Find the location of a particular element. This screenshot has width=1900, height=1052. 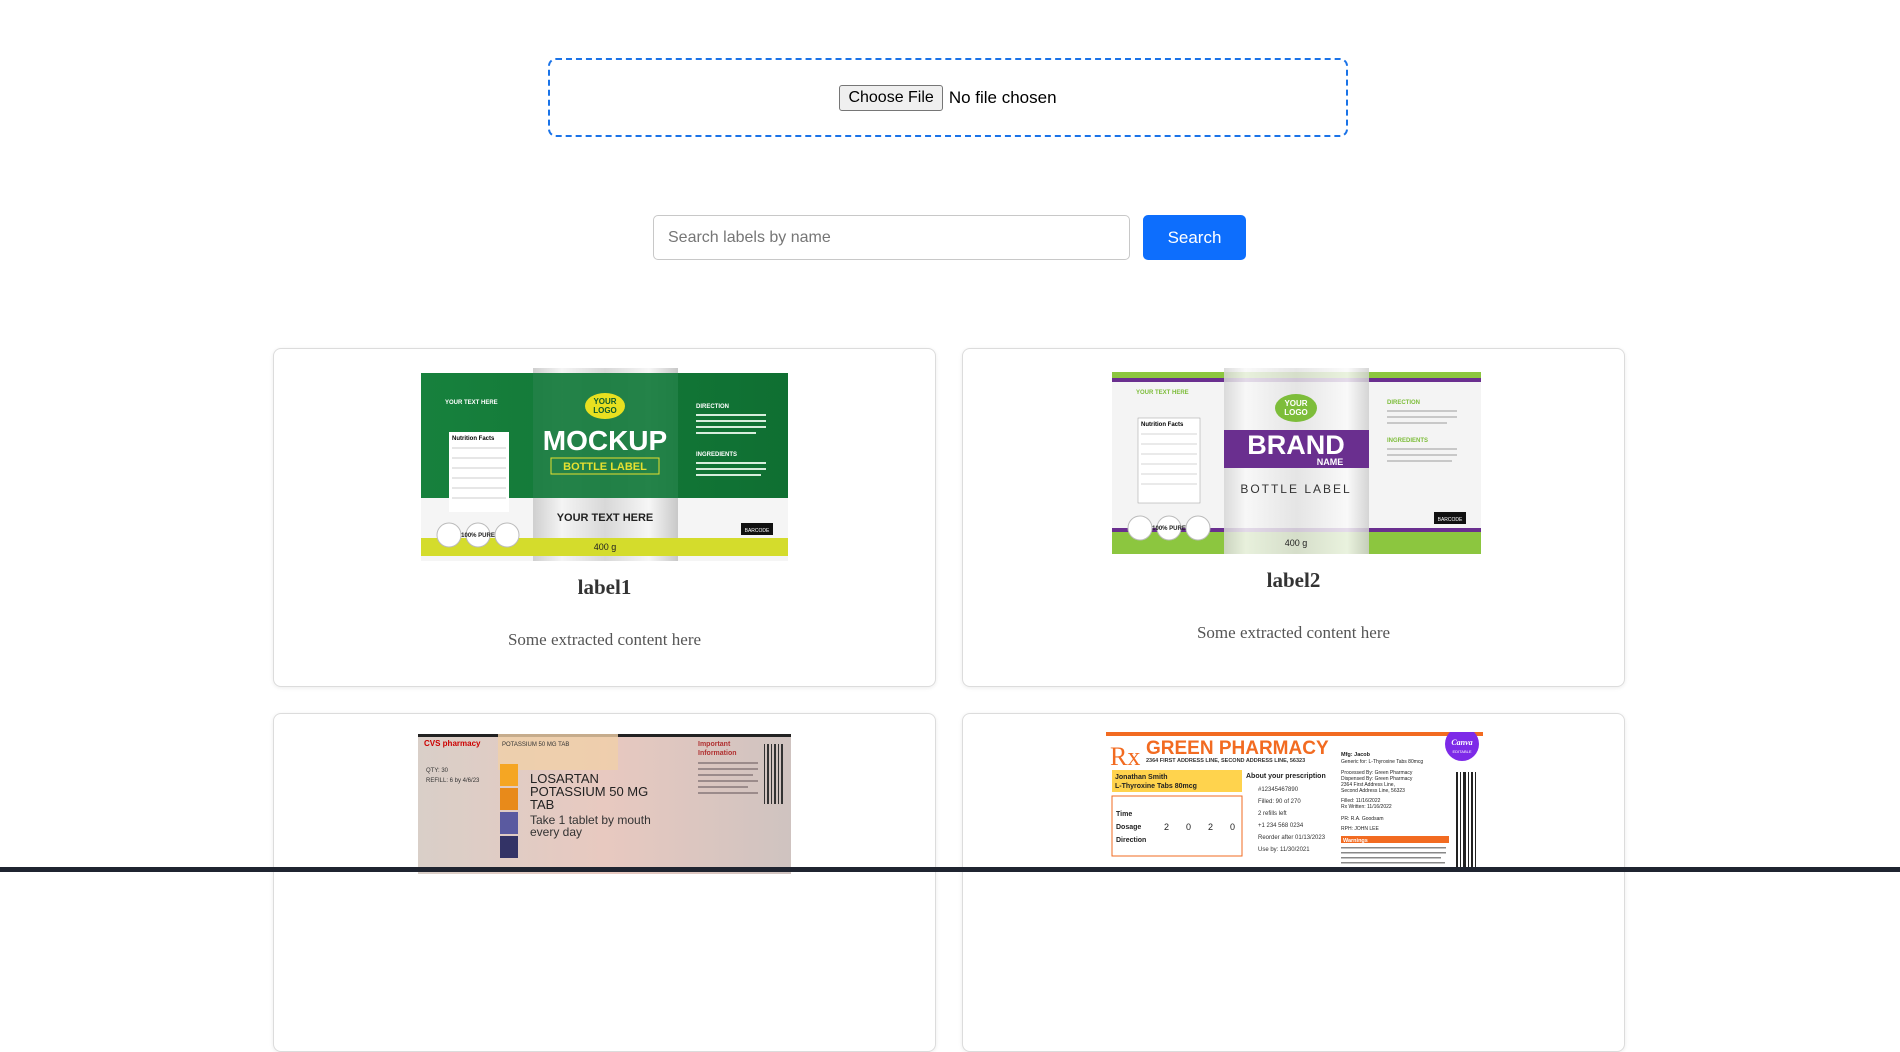

subheadline-text: BOTTLE LABEL is located at coordinates (605, 467).